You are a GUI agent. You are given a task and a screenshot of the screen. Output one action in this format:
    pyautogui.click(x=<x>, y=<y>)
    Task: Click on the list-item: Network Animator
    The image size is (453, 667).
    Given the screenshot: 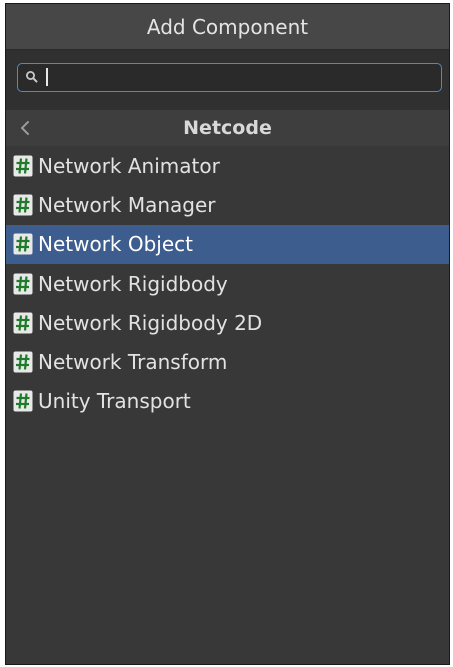 What is the action you would take?
    pyautogui.click(x=227, y=165)
    